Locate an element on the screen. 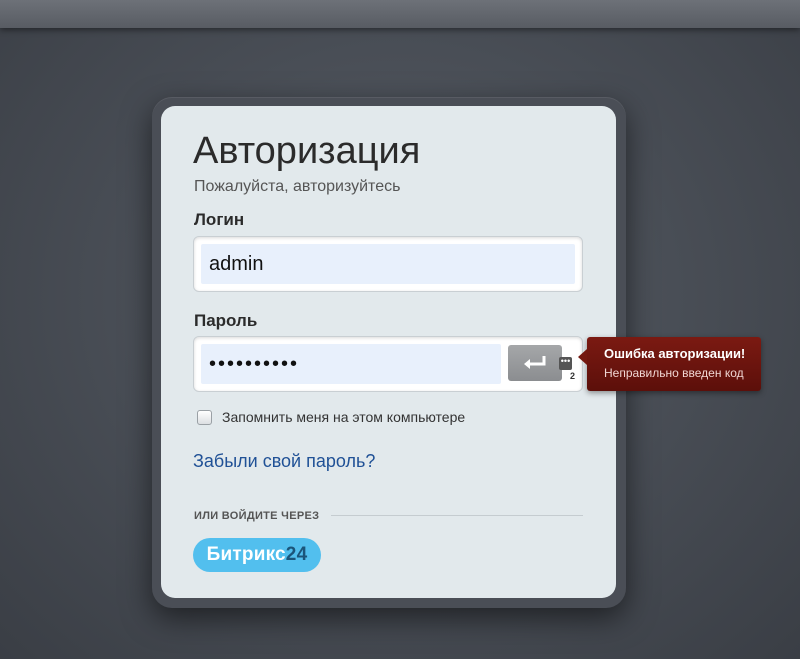  remember-me: Запомнить меня на этом компьютере is located at coordinates (331, 417).